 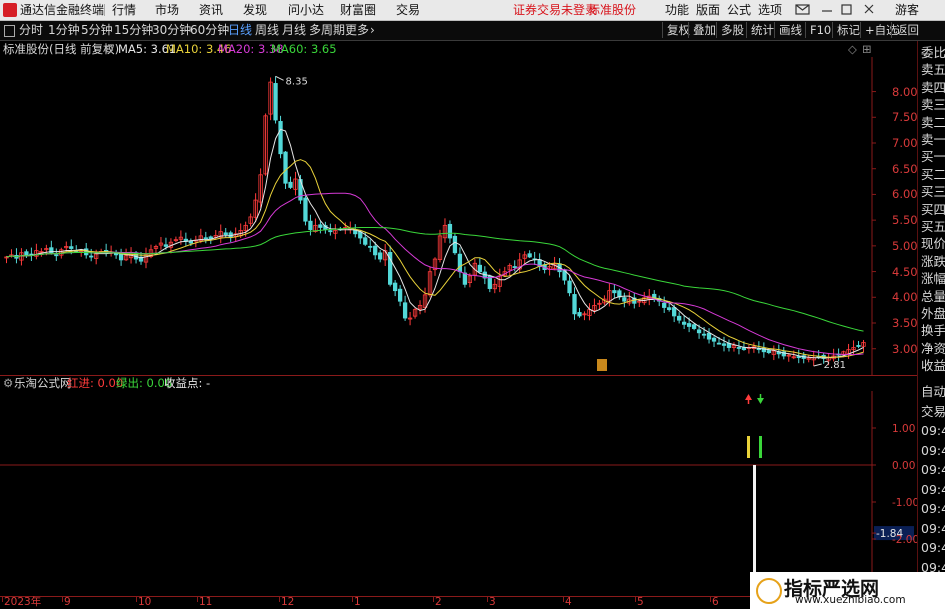 I want to click on sidebar-item: 自动, so click(x=933, y=391).